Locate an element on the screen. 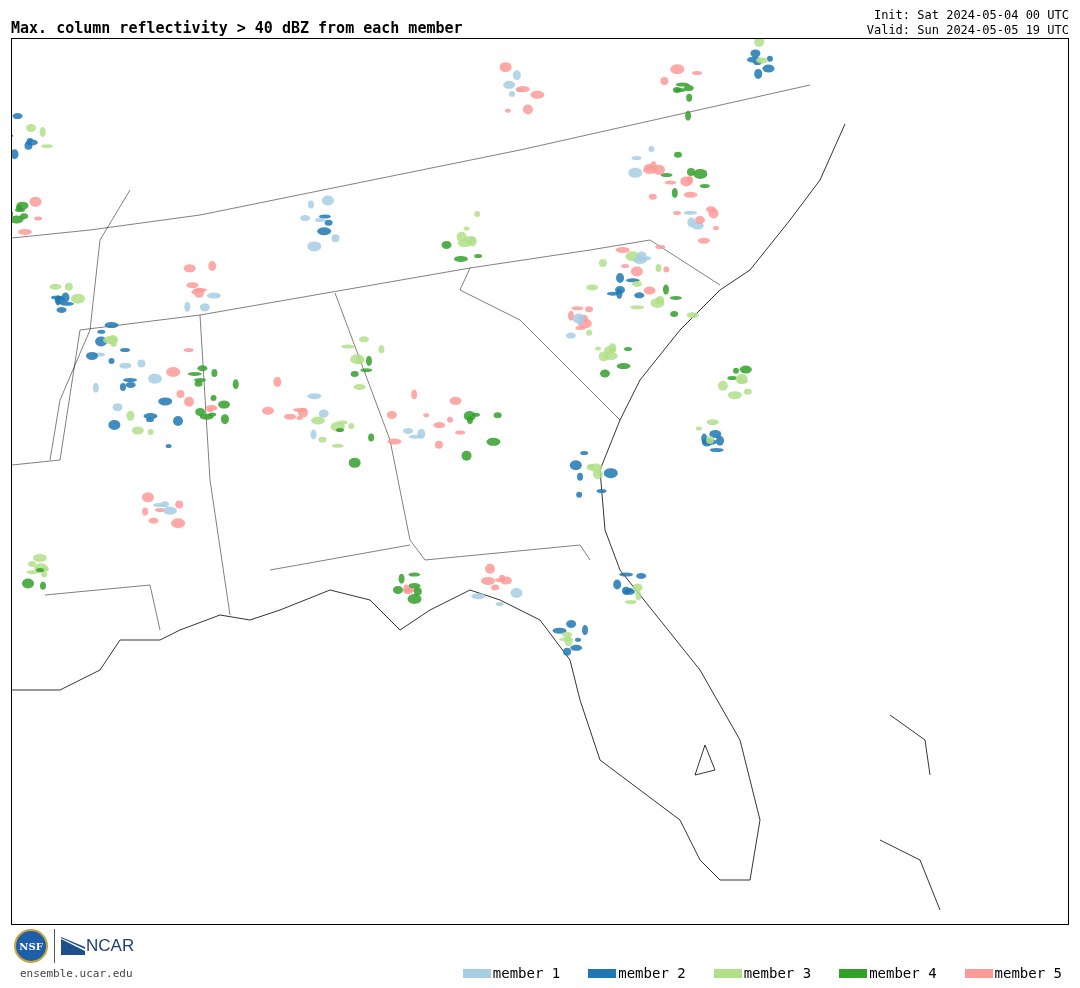 This screenshot has height=988, width=1080. nsf-logo: NSF is located at coordinates (31, 946).